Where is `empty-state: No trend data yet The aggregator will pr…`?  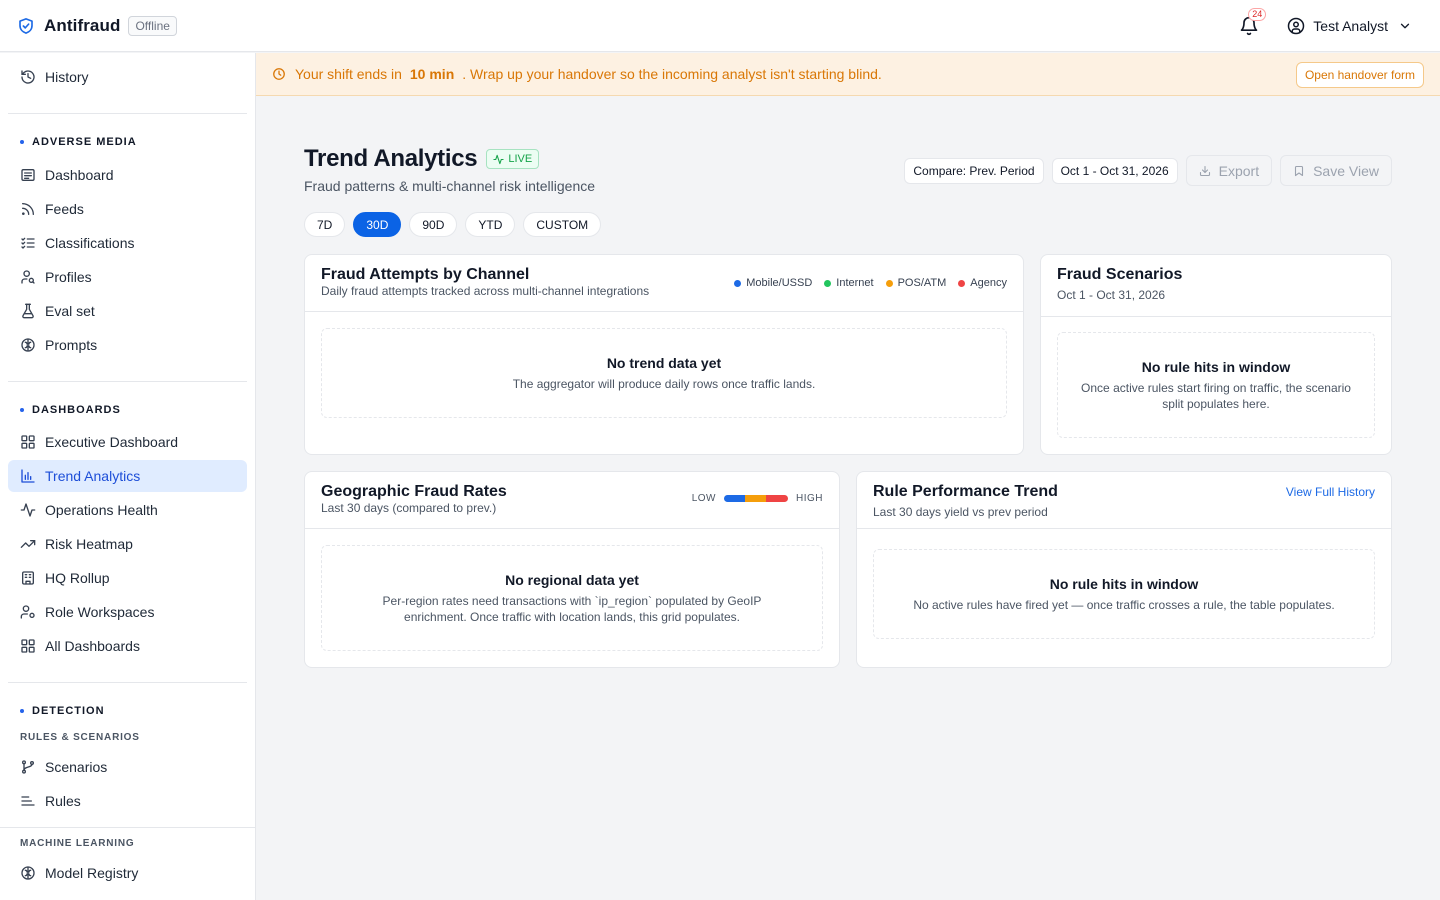
empty-state: No trend data yet The aggregator will pr… is located at coordinates (664, 373).